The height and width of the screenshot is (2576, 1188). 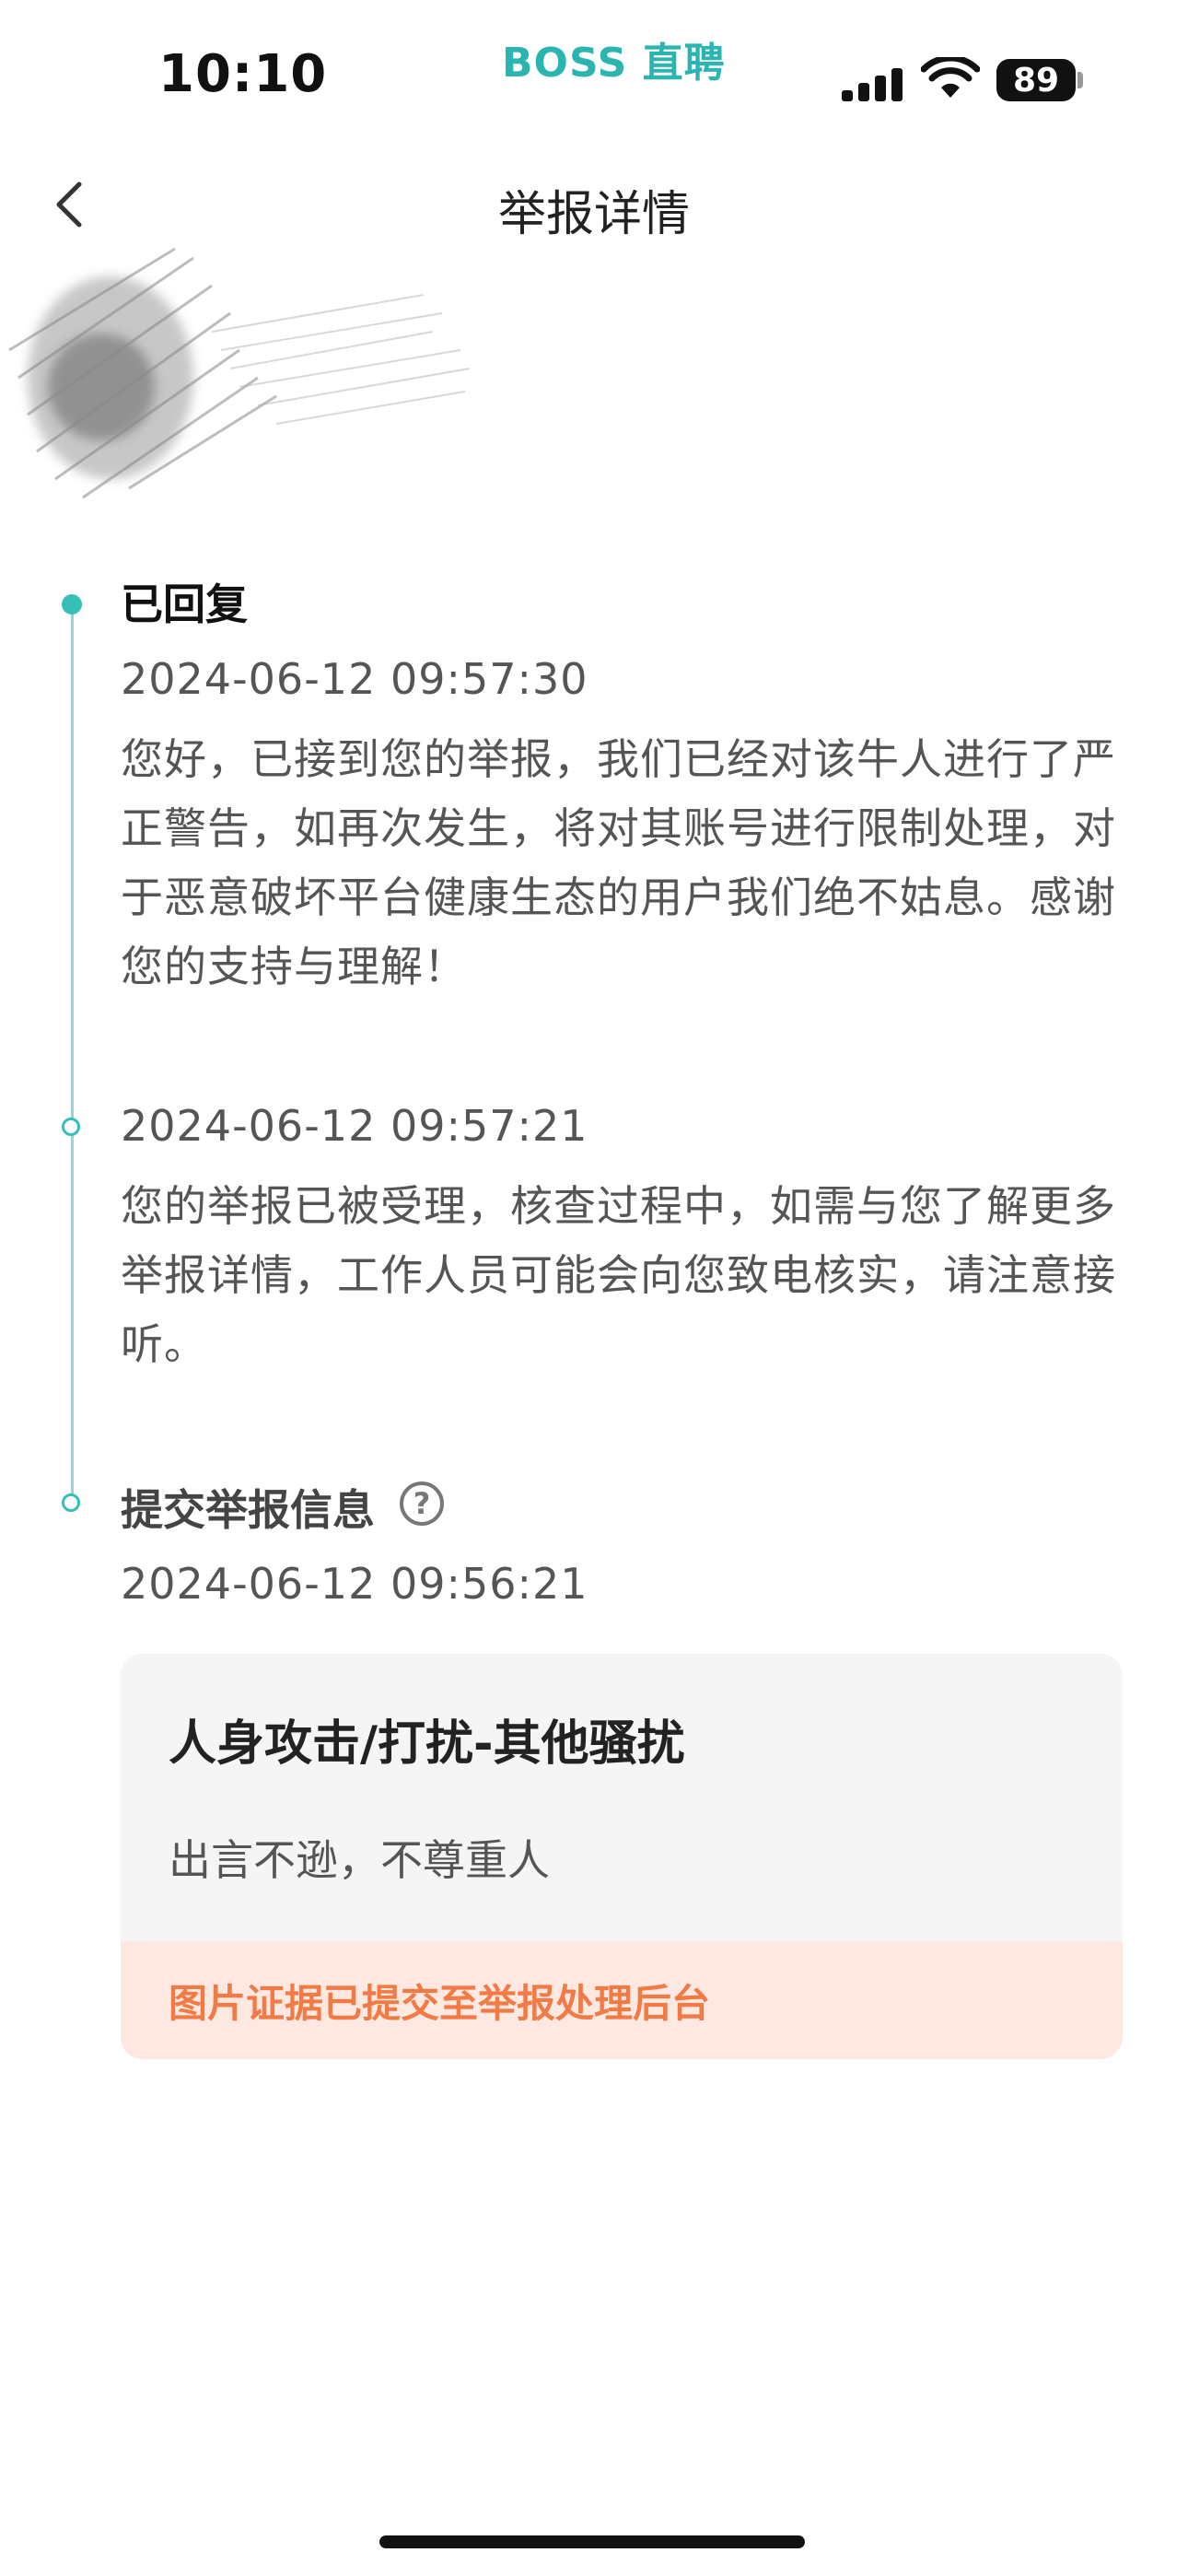 What do you see at coordinates (1080, 80) in the screenshot?
I see `battery-tip` at bounding box center [1080, 80].